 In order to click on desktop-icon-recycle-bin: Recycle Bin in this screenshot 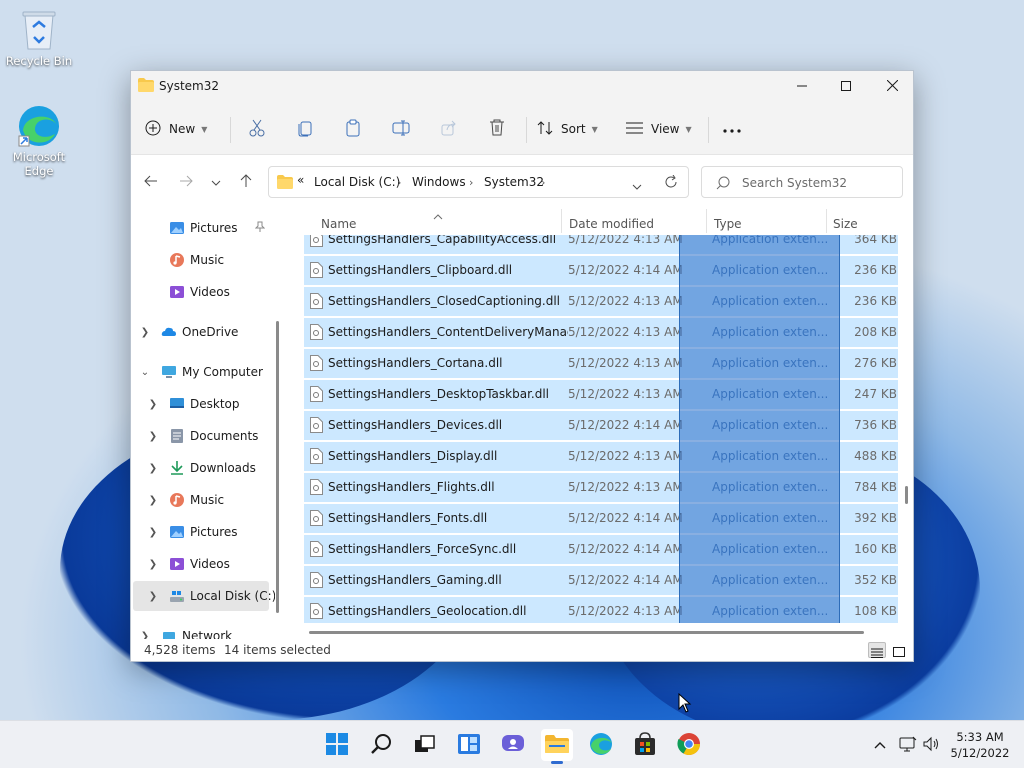, I will do `click(39, 38)`.